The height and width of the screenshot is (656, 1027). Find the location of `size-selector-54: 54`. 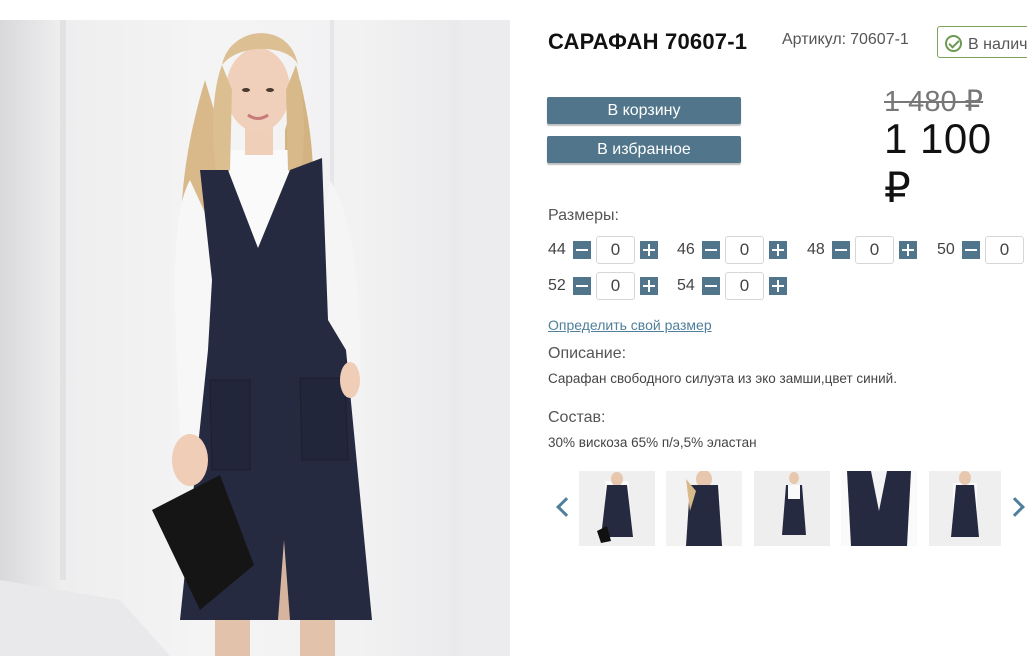

size-selector-54: 54 is located at coordinates (732, 286).